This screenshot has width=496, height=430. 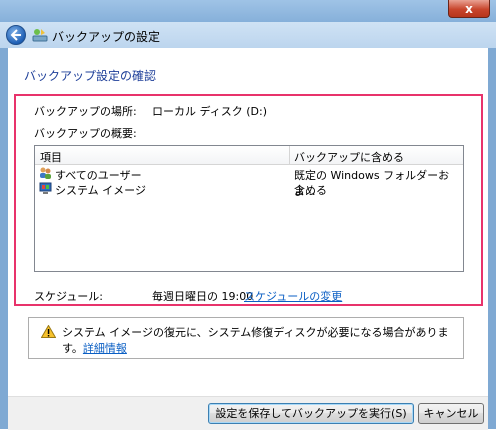 What do you see at coordinates (469, 9) in the screenshot?
I see `close-button: x` at bounding box center [469, 9].